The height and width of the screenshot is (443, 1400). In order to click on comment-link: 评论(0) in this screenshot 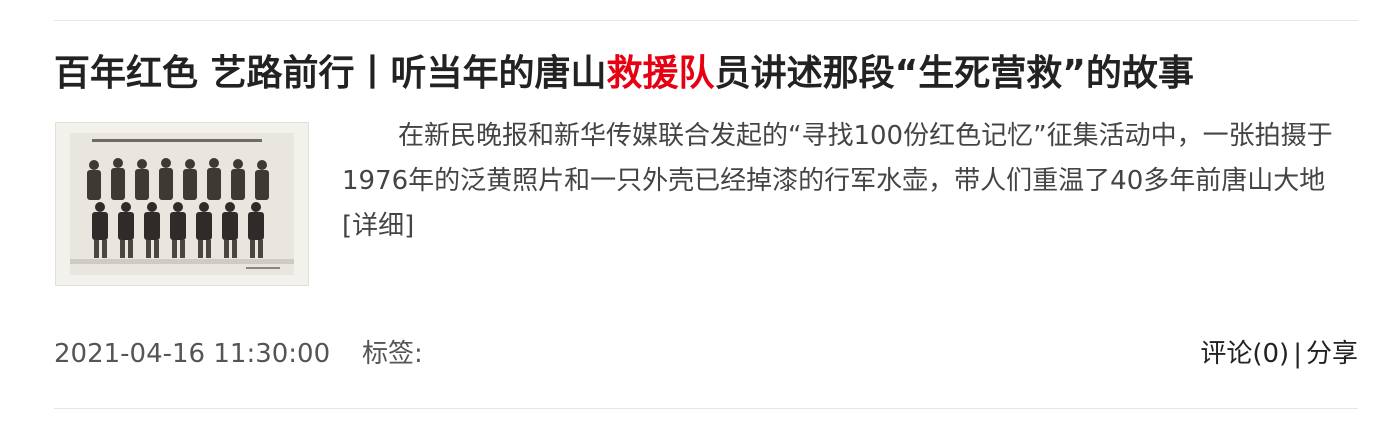, I will do `click(1244, 354)`.